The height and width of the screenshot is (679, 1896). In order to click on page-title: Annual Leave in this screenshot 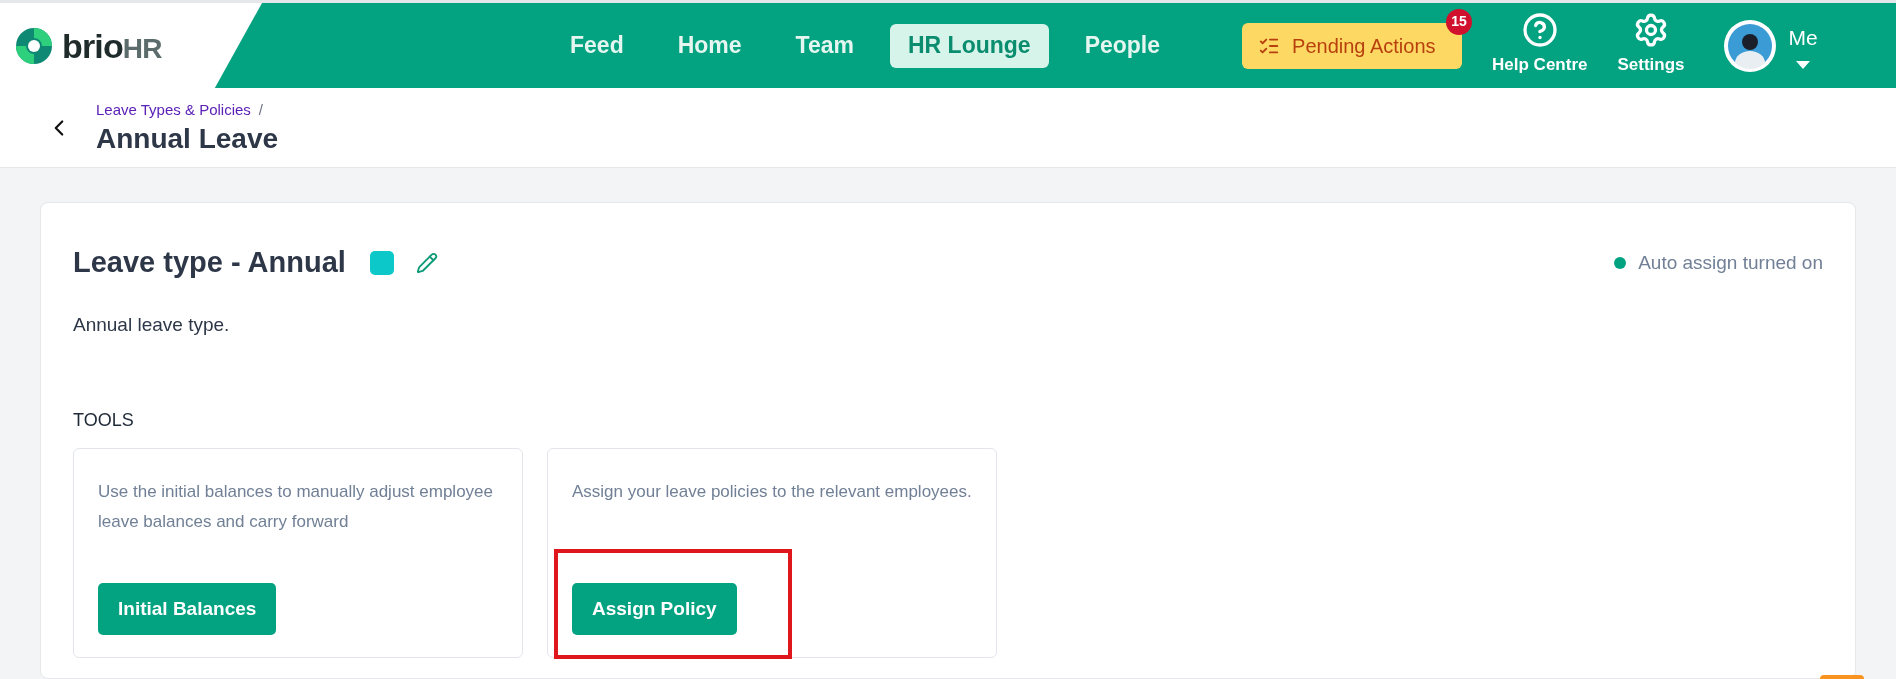, I will do `click(187, 139)`.